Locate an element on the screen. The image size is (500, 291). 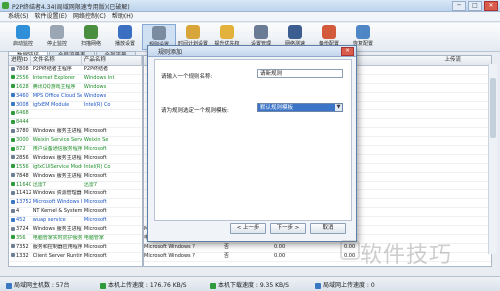
table-row: 3008 igfxEM Module Intel(R) Co is located at coordinates (75, 106).